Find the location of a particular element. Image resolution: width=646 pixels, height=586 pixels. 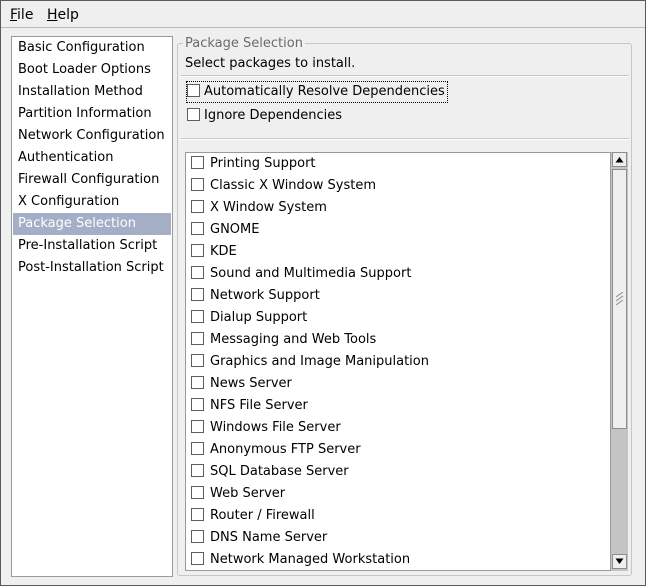

package-item: Classic X Window System is located at coordinates (283, 186).